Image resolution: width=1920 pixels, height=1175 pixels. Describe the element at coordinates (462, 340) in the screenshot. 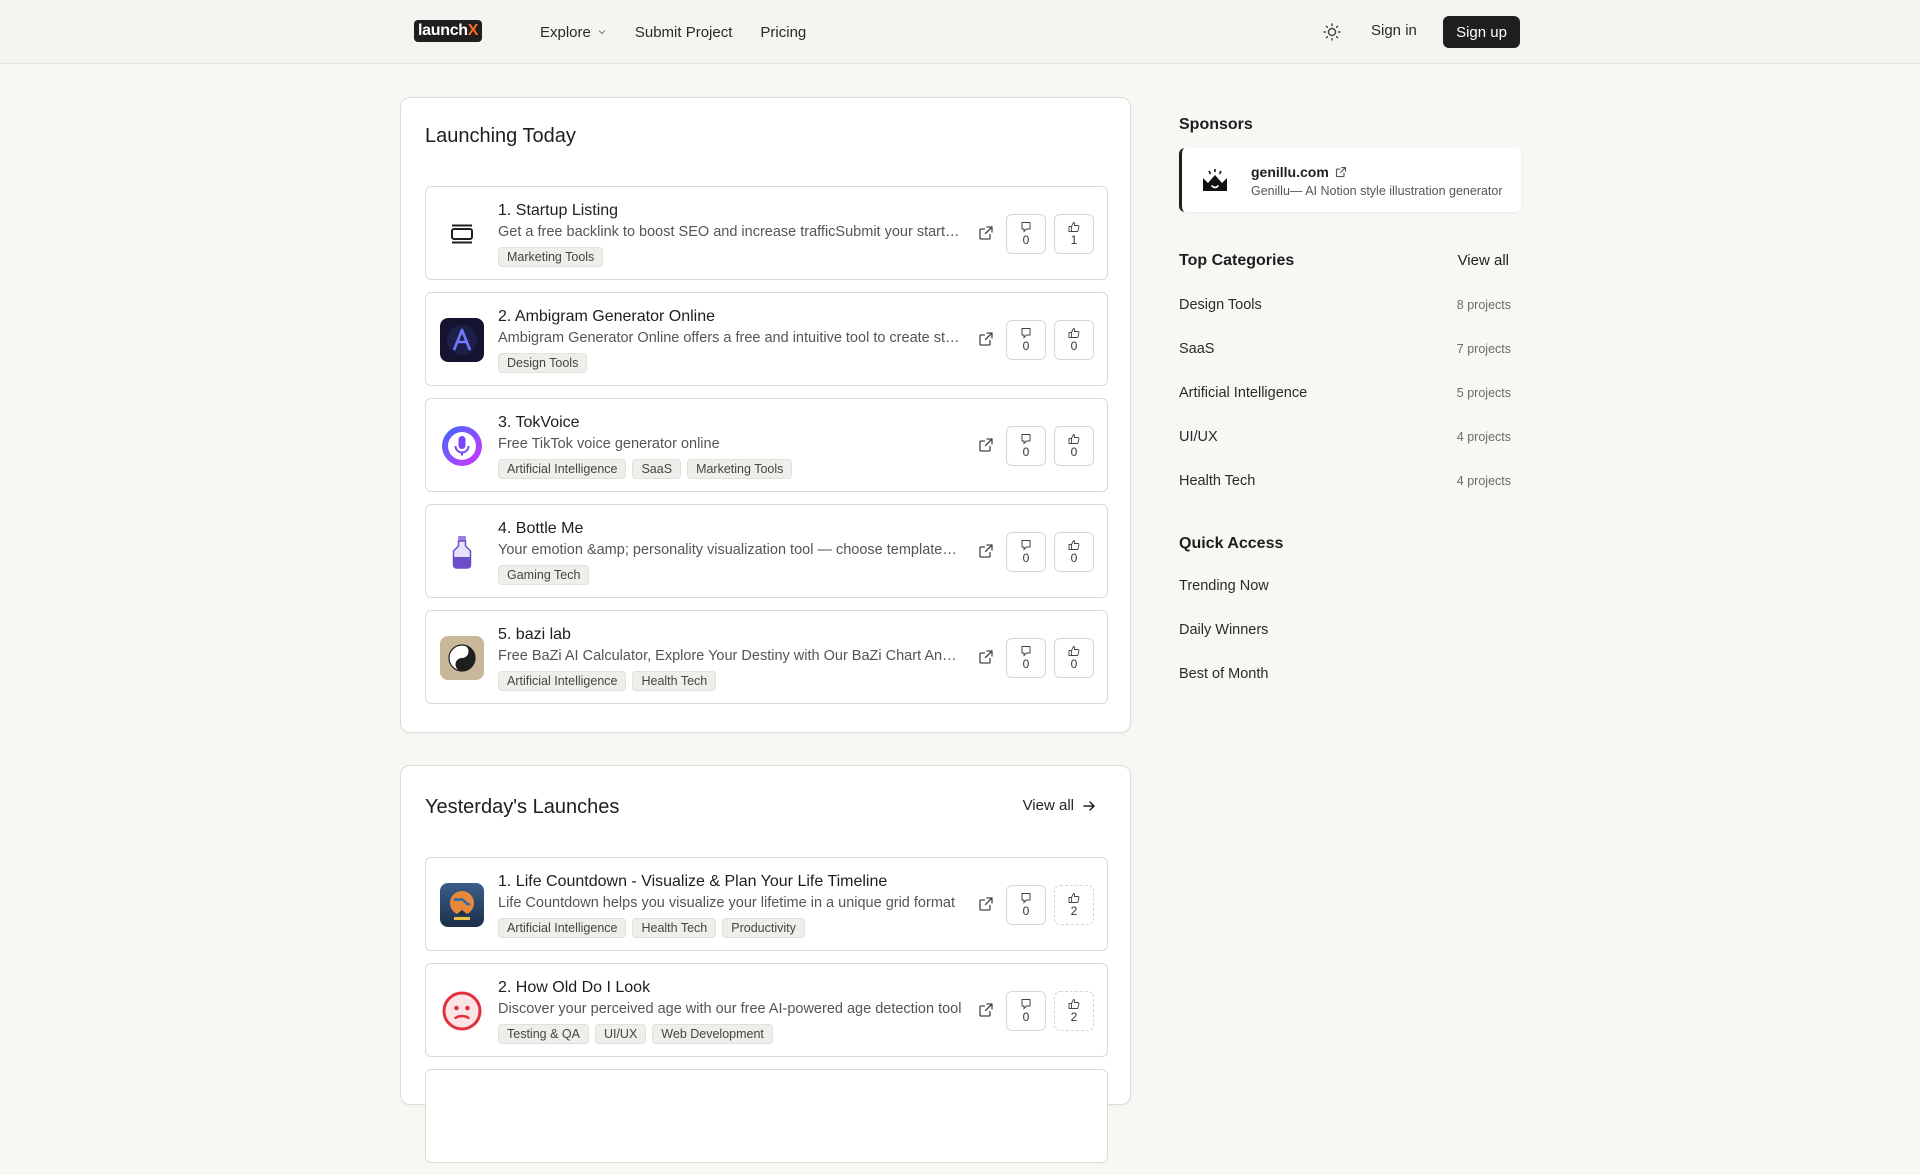

I see `ambigram-icon` at that location.